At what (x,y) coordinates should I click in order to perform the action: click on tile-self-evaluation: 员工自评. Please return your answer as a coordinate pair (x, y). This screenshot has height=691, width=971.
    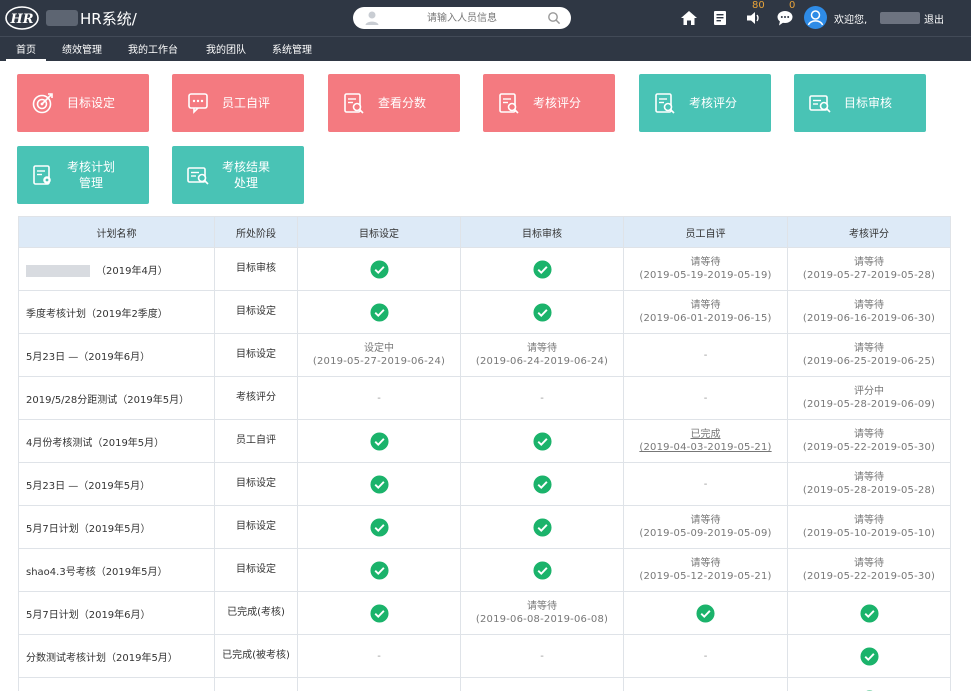
    Looking at the image, I should click on (238, 103).